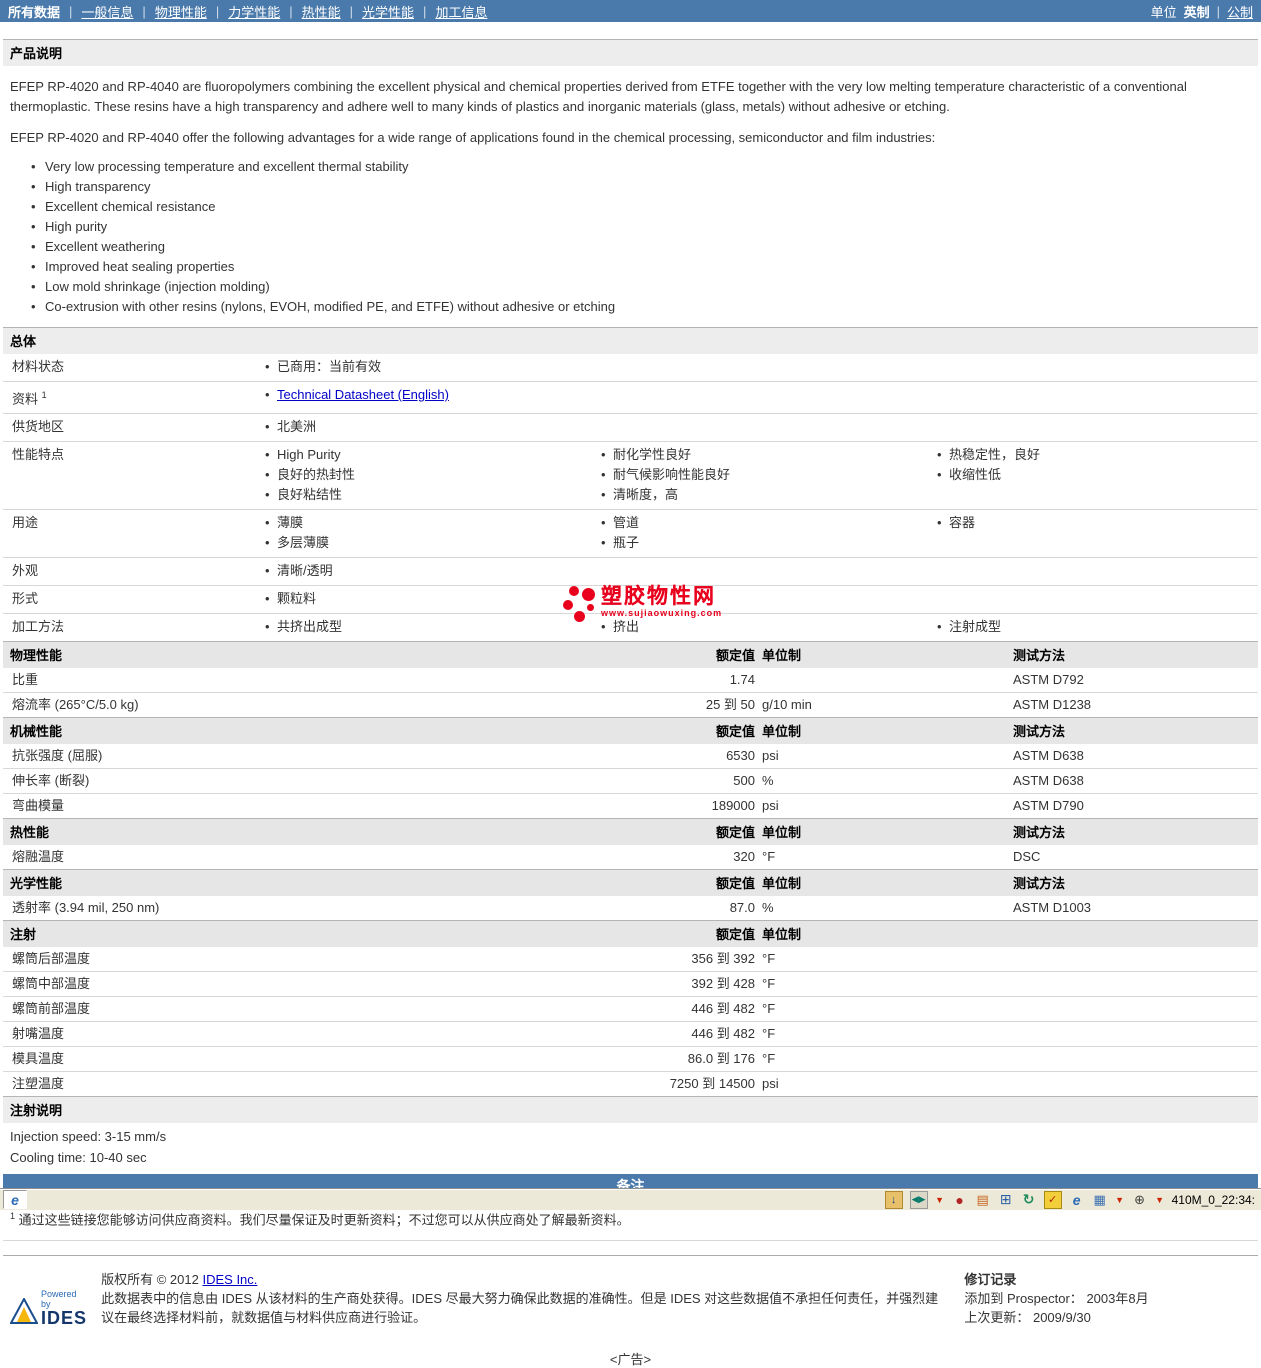  What do you see at coordinates (644, 267) in the screenshot?
I see `list-item: Improved heat sealing properties` at bounding box center [644, 267].